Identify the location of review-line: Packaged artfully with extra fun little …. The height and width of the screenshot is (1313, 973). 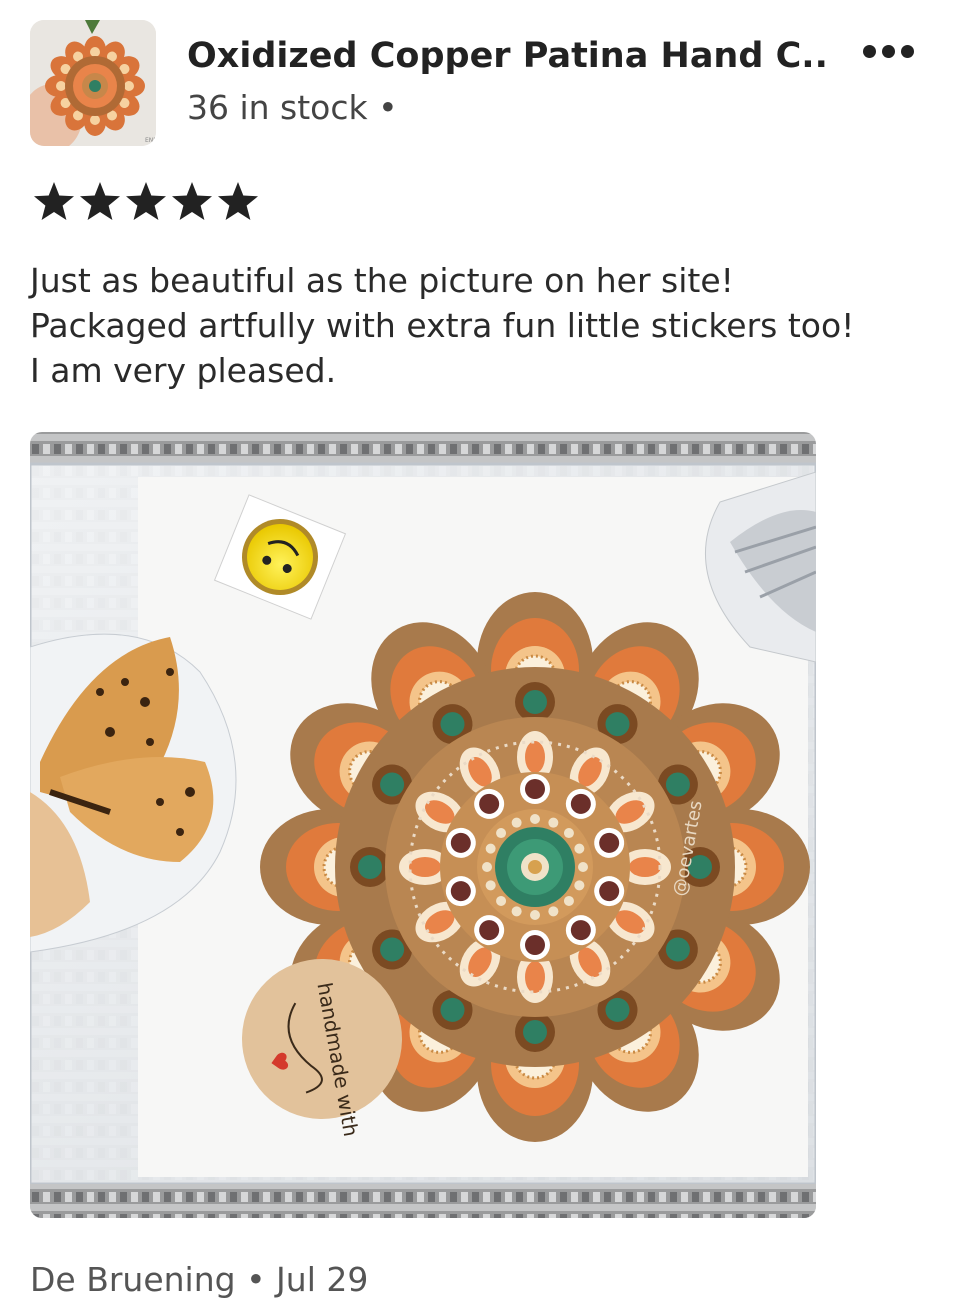
(442, 325).